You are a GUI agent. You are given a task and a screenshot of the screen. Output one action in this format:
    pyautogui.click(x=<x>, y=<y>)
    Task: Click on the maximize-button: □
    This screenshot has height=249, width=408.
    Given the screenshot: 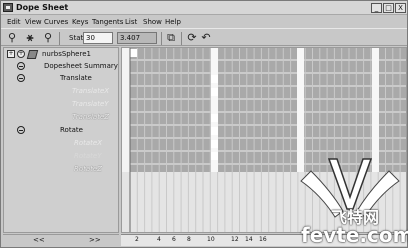 What is the action you would take?
    pyautogui.click(x=388, y=8)
    